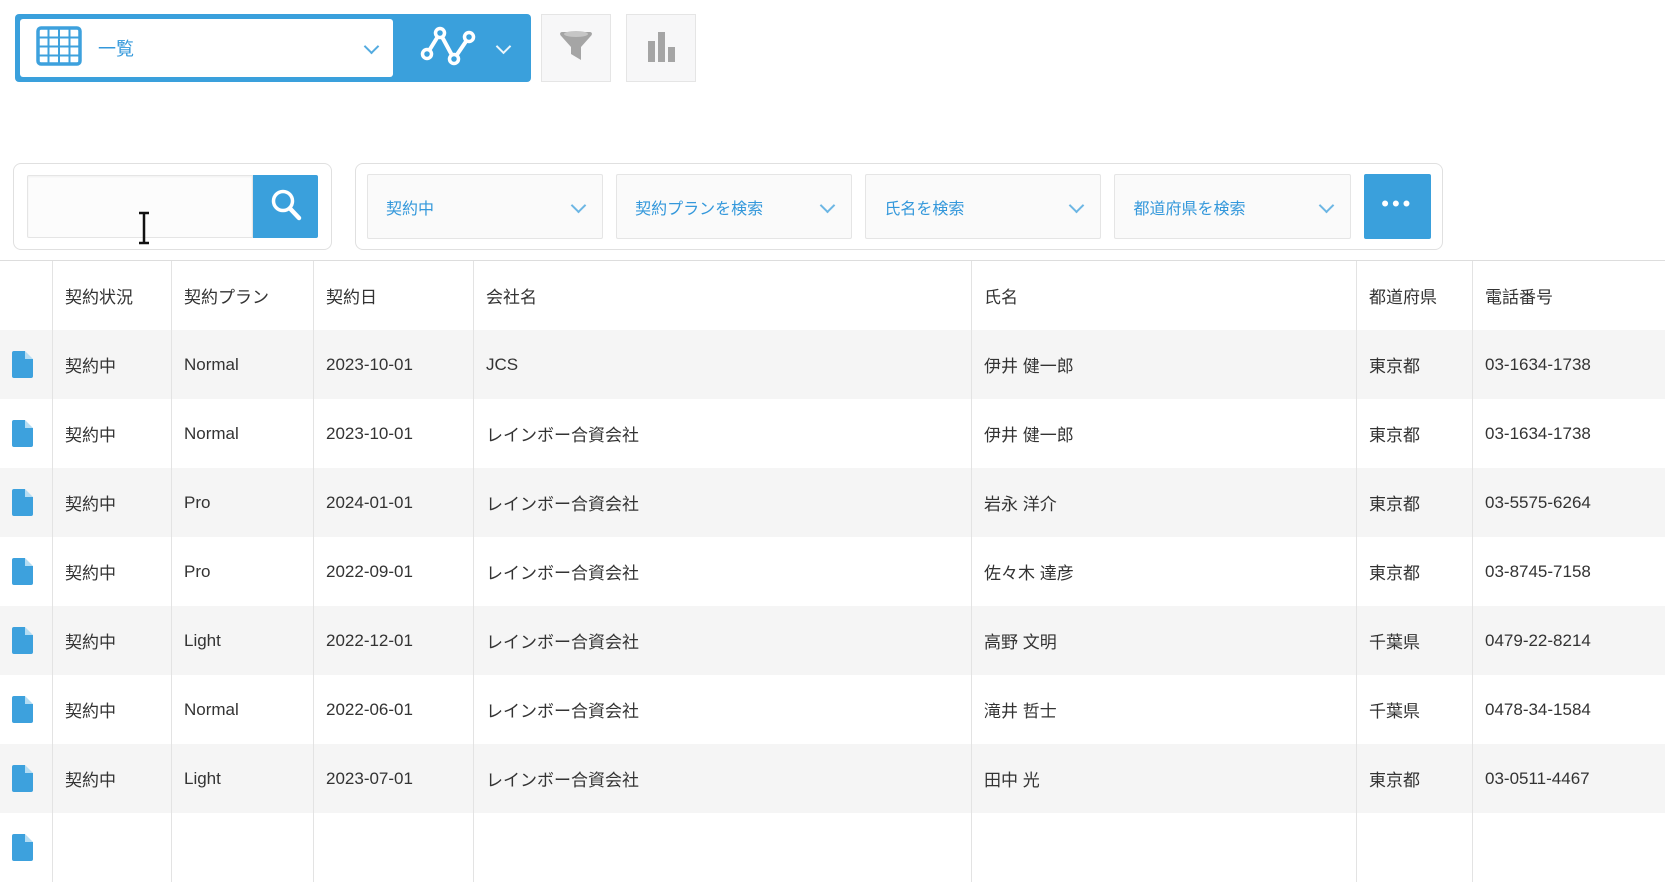  I want to click on prefecture-placeholder: 都道府県を検索, so click(1189, 209).